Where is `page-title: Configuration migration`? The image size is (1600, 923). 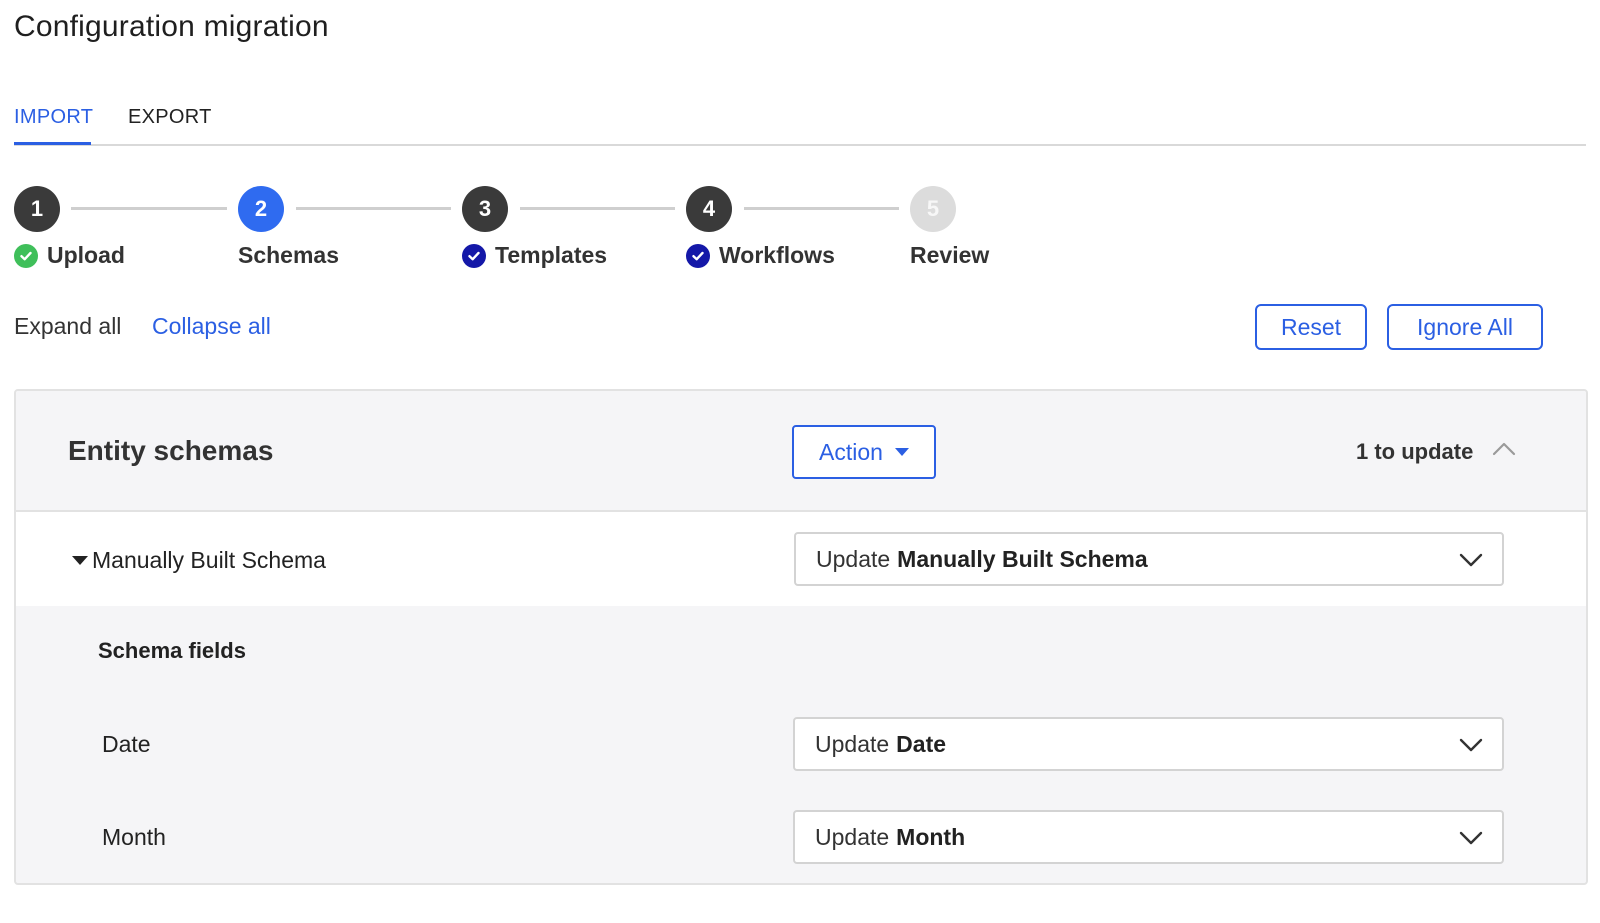
page-title: Configuration migration is located at coordinates (171, 26).